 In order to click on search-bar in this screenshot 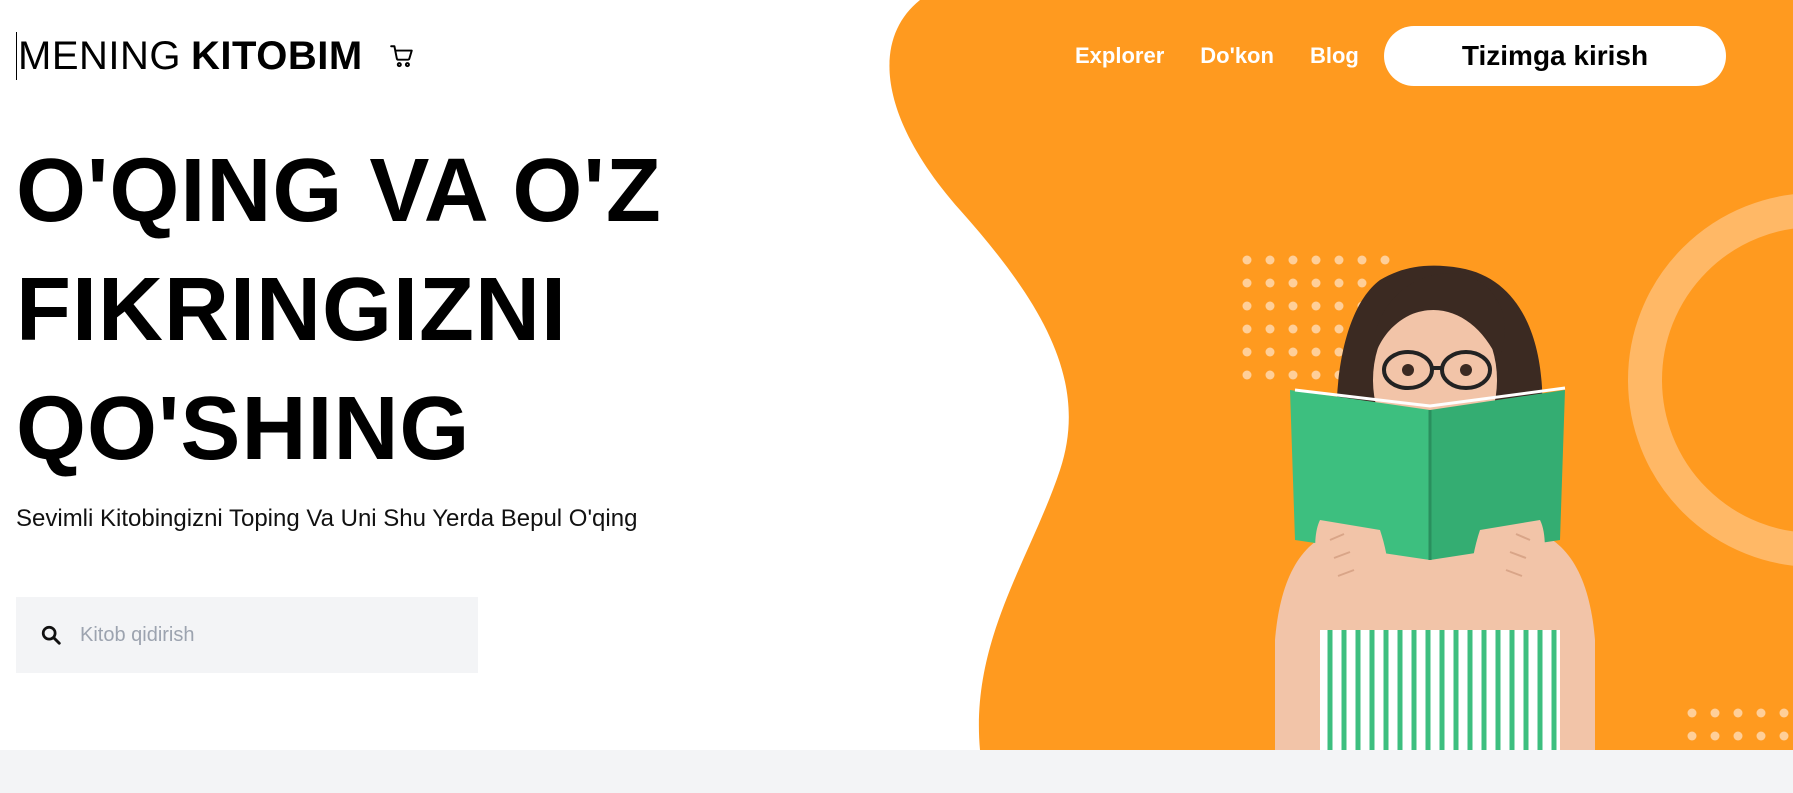, I will do `click(247, 635)`.